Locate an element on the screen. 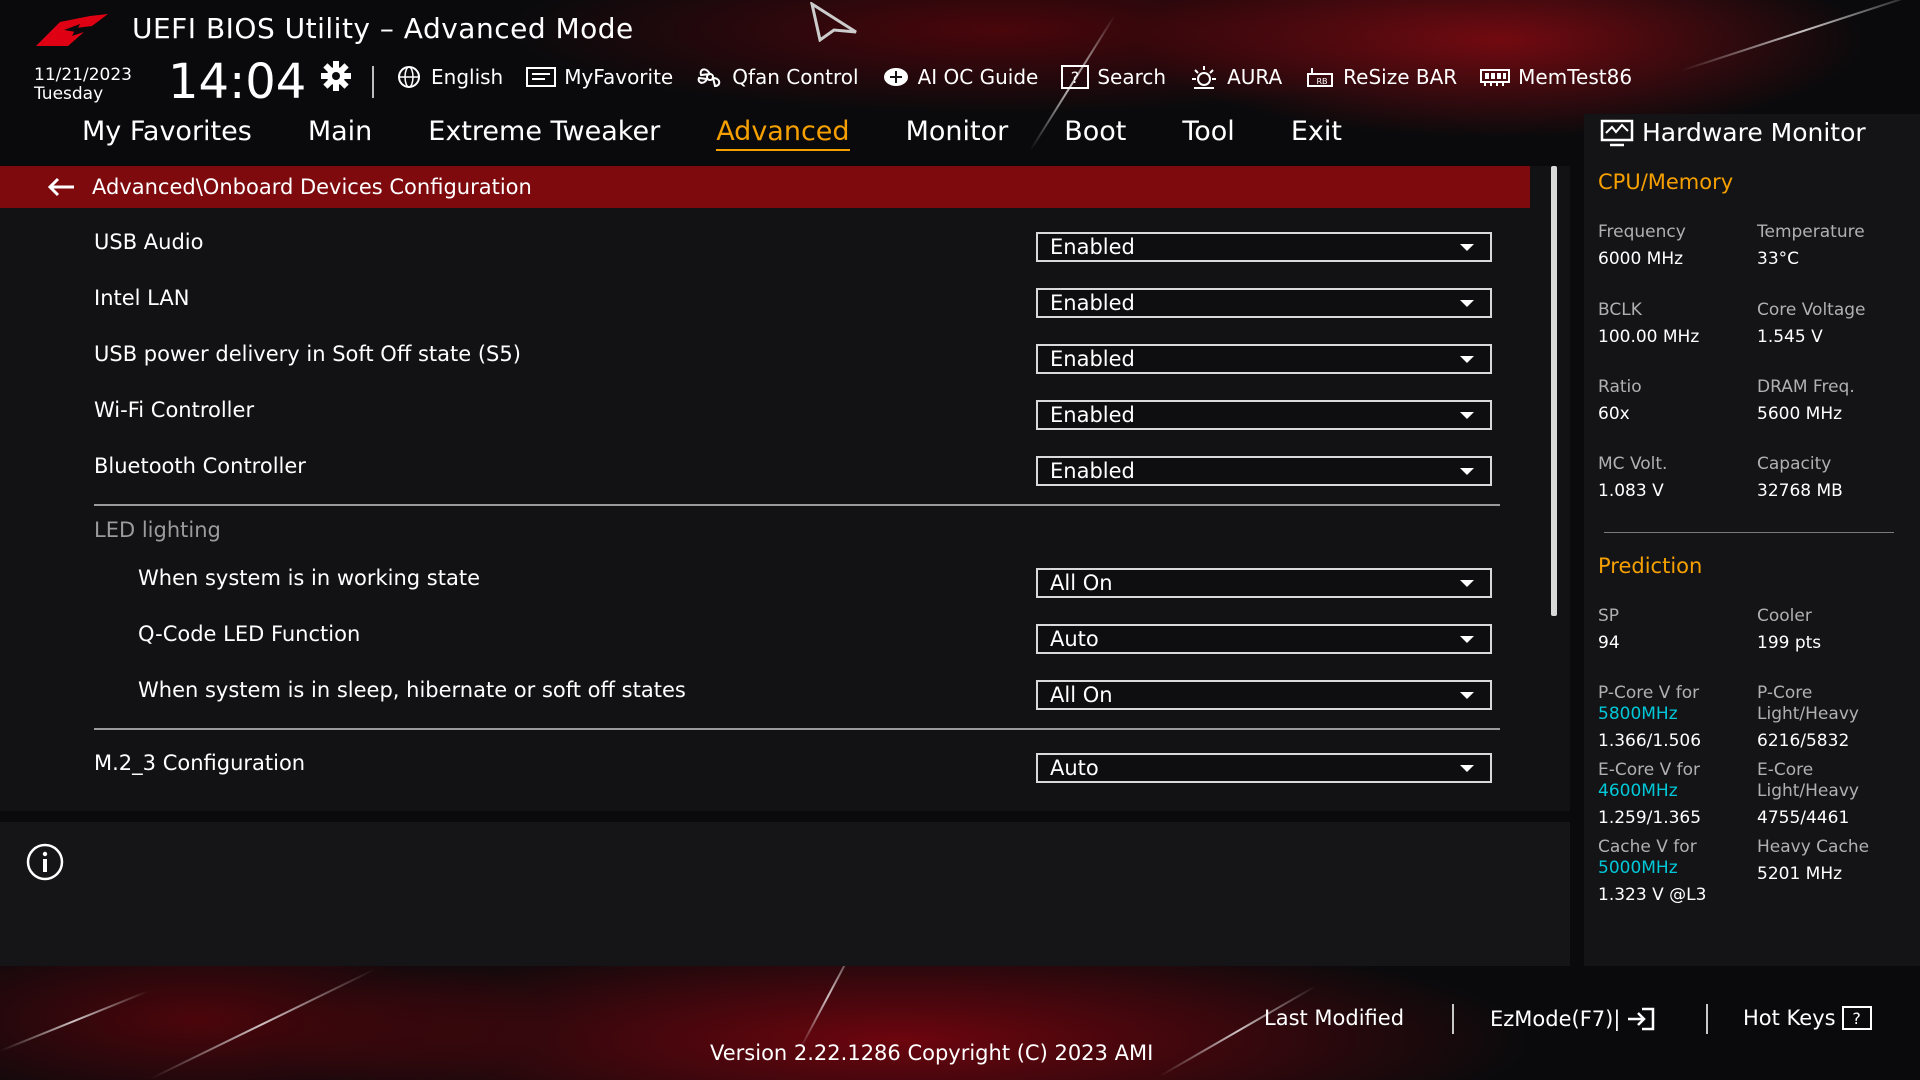  hw-label: Frequency is located at coordinates (1642, 232).